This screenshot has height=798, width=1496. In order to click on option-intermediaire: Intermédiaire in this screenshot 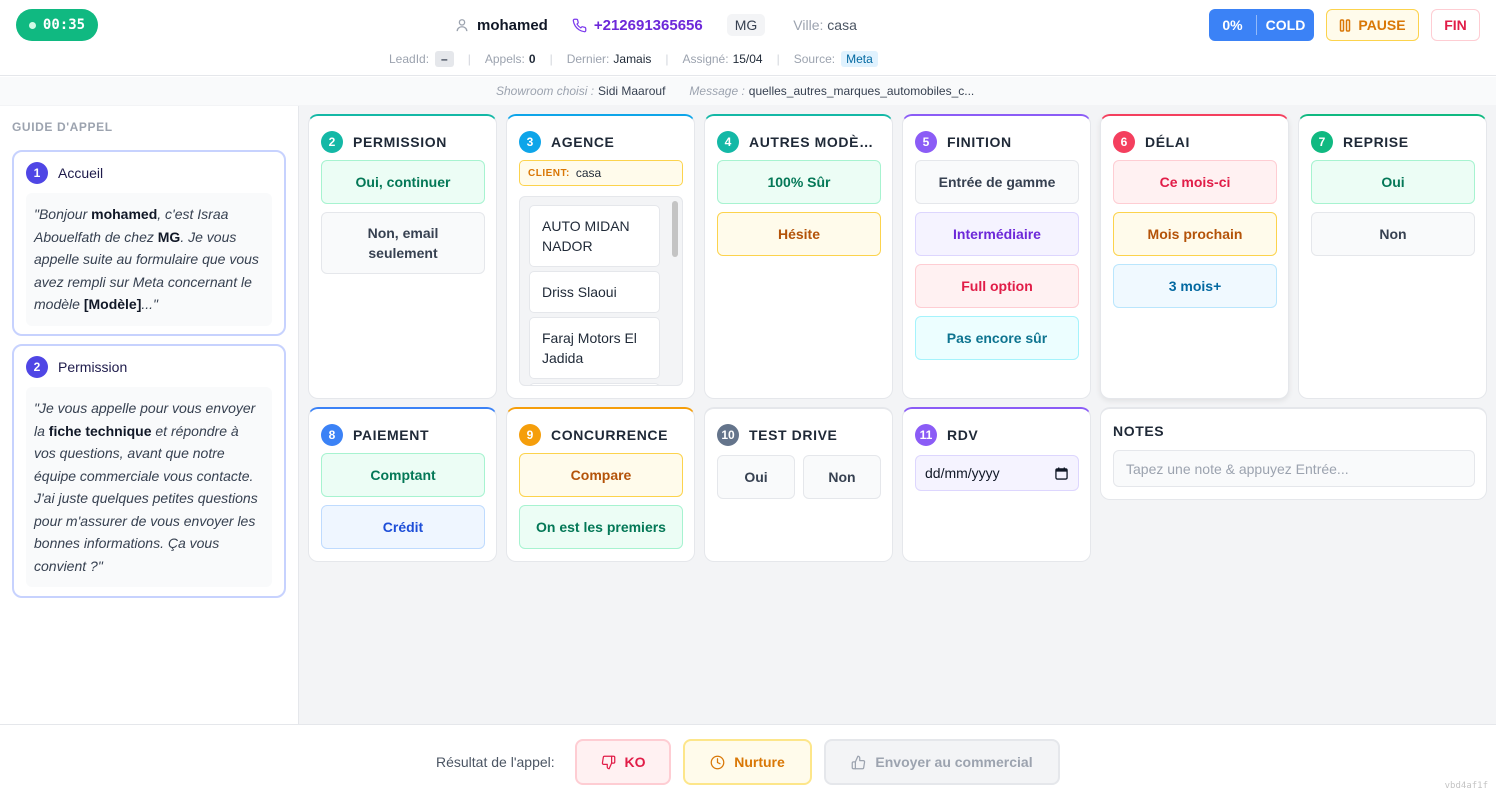, I will do `click(997, 234)`.